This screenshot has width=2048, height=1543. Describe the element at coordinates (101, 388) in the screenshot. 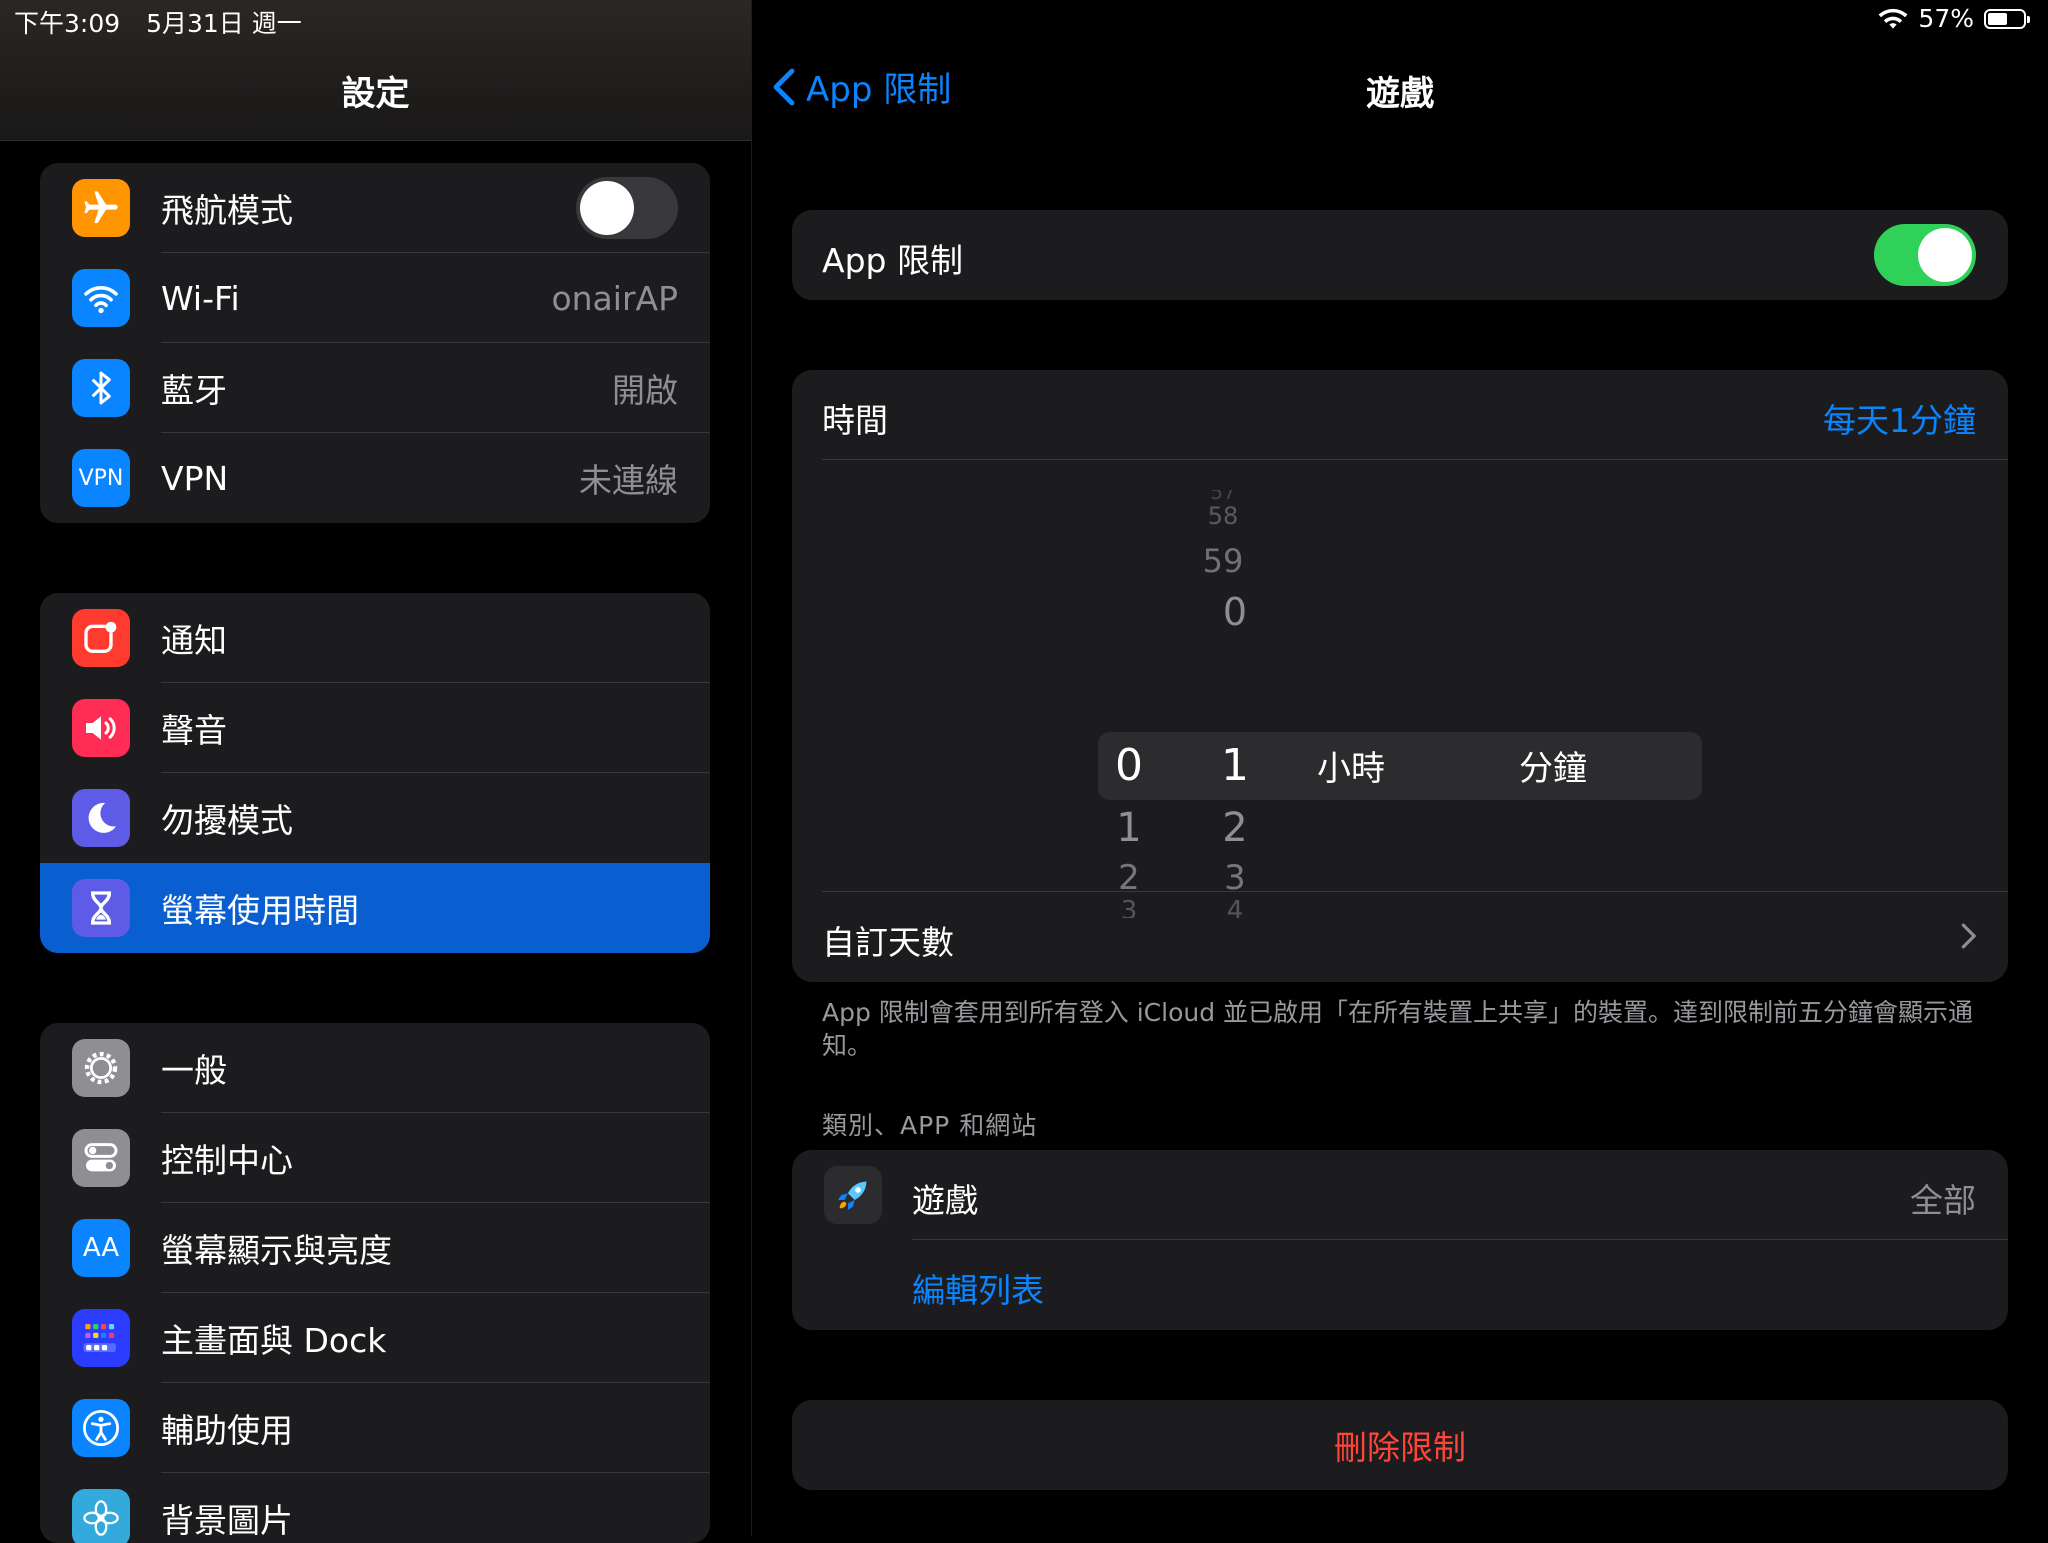

I see `bluetooth-icon` at that location.